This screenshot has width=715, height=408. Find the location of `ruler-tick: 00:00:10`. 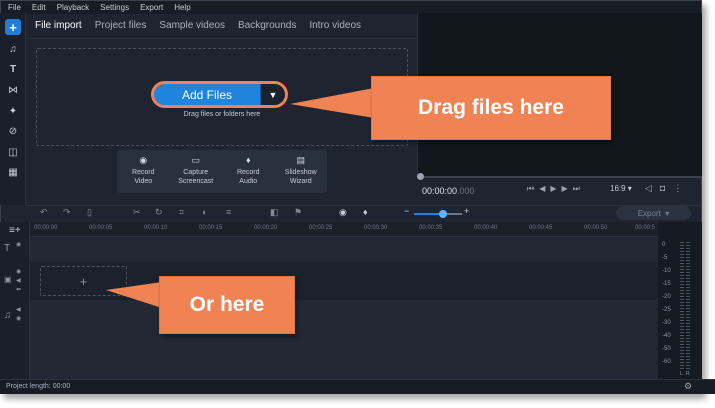

ruler-tick: 00:00:10 is located at coordinates (156, 228).